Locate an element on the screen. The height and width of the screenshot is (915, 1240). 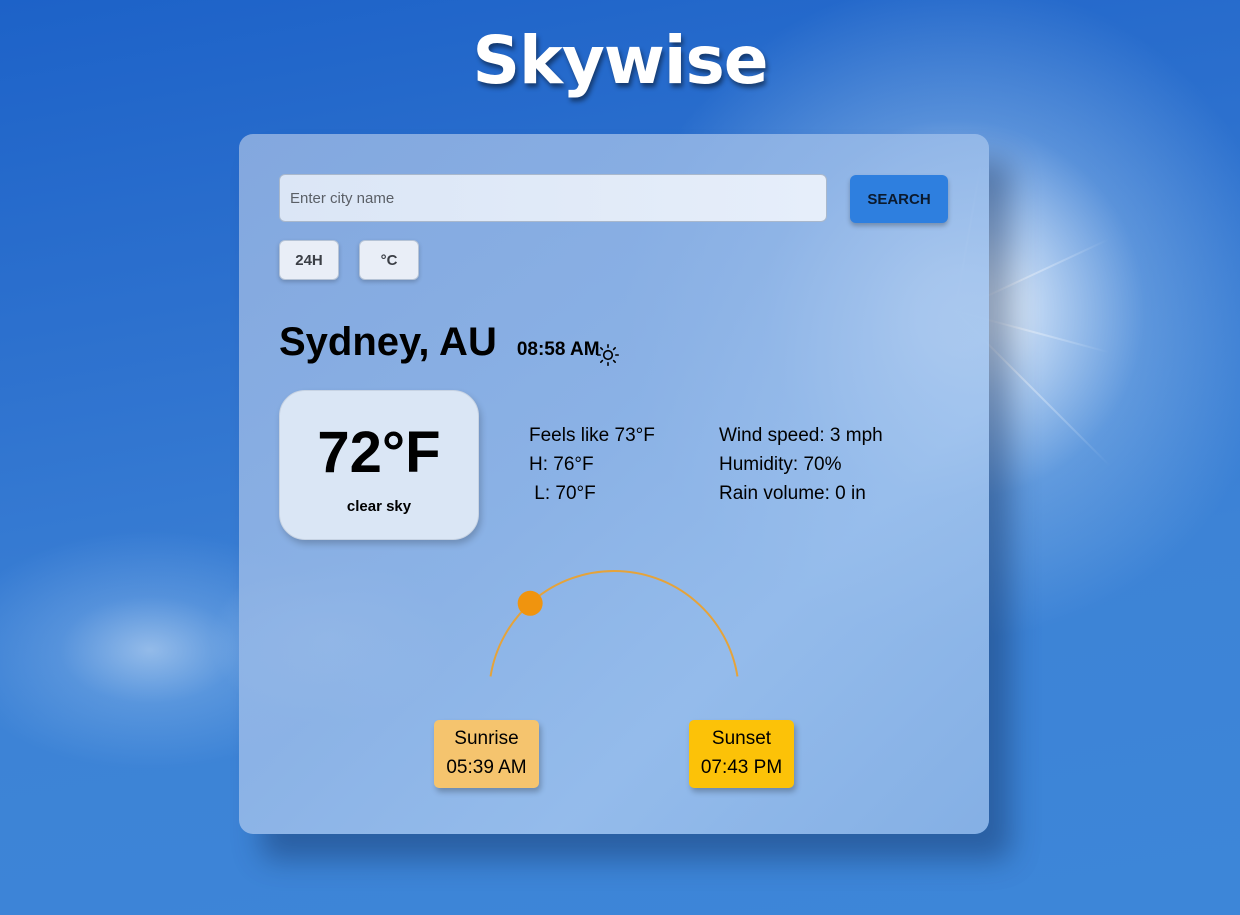
feels-like: Feels like 73°F is located at coordinates (592, 435).